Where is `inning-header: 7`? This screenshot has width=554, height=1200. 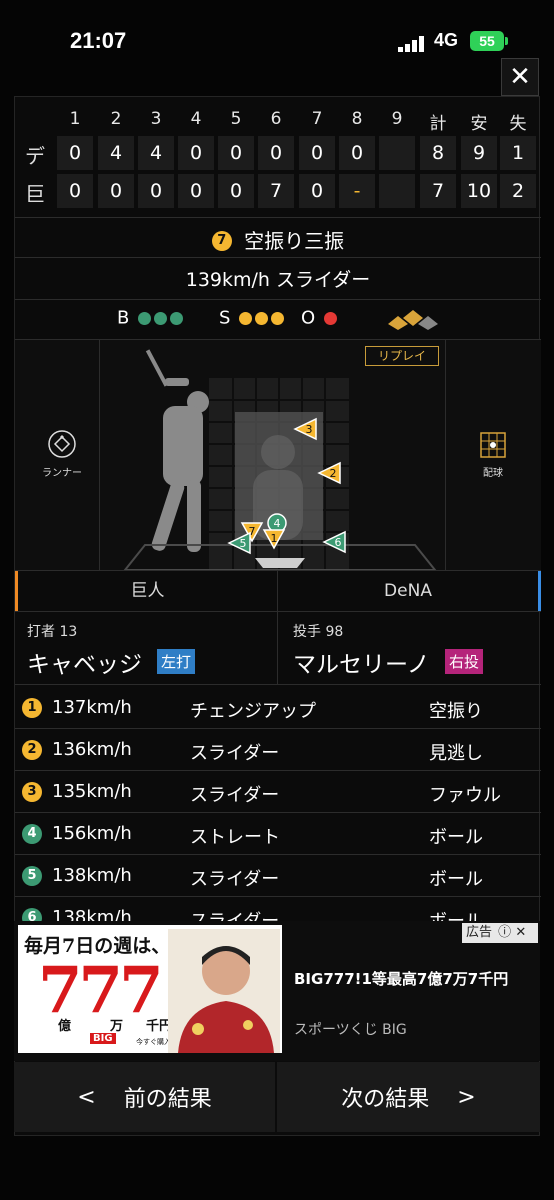 inning-header: 7 is located at coordinates (317, 119).